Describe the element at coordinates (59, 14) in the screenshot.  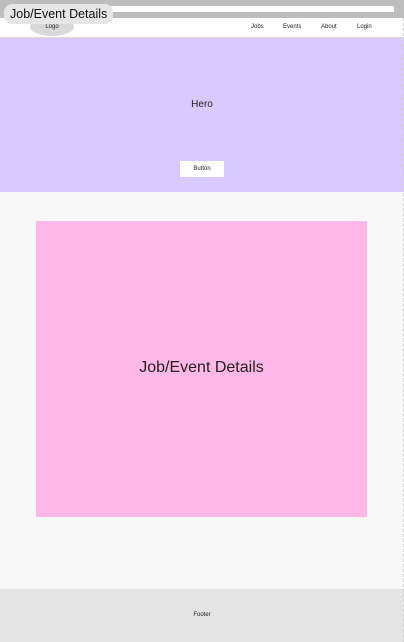
I see `page-title: Job/Event Details` at that location.